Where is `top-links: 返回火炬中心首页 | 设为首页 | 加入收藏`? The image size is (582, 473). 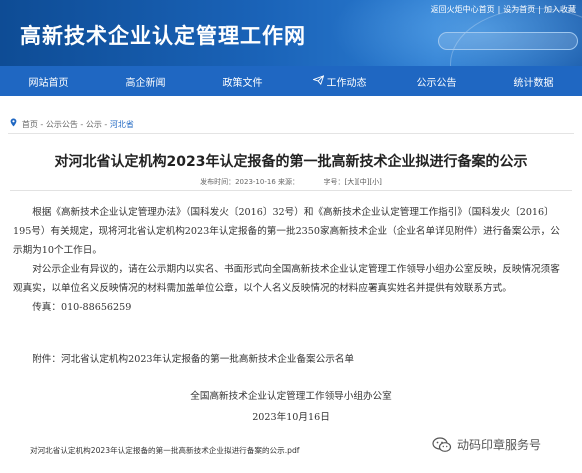 top-links: 返回火炬中心首页 | 设为首页 | 加入收藏 is located at coordinates (503, 9).